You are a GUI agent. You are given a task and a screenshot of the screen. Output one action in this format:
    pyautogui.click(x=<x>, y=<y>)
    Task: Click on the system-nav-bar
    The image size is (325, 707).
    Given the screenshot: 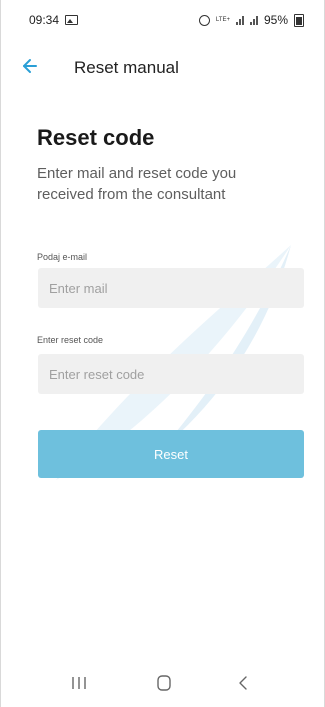 What is the action you would take?
    pyautogui.click(x=162, y=683)
    